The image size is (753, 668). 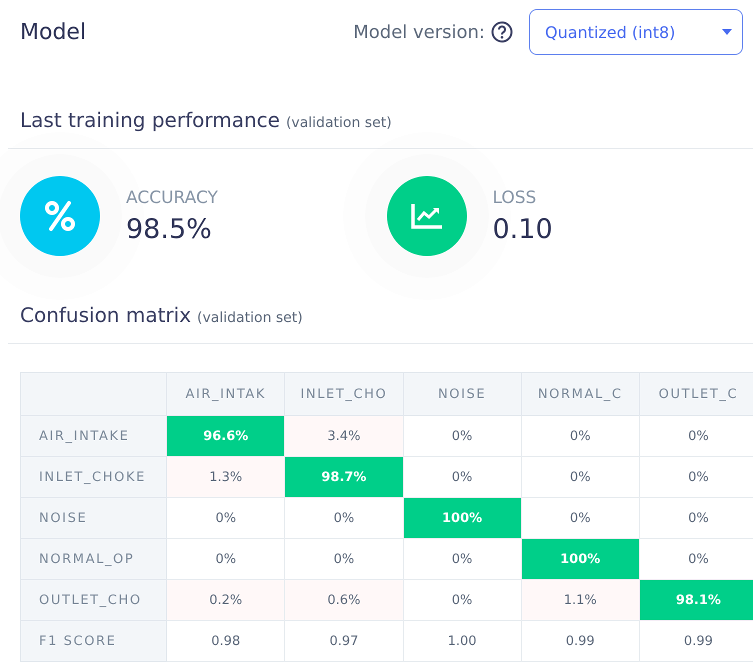 What do you see at coordinates (225, 436) in the screenshot?
I see `matrix-cell: 96.6%` at bounding box center [225, 436].